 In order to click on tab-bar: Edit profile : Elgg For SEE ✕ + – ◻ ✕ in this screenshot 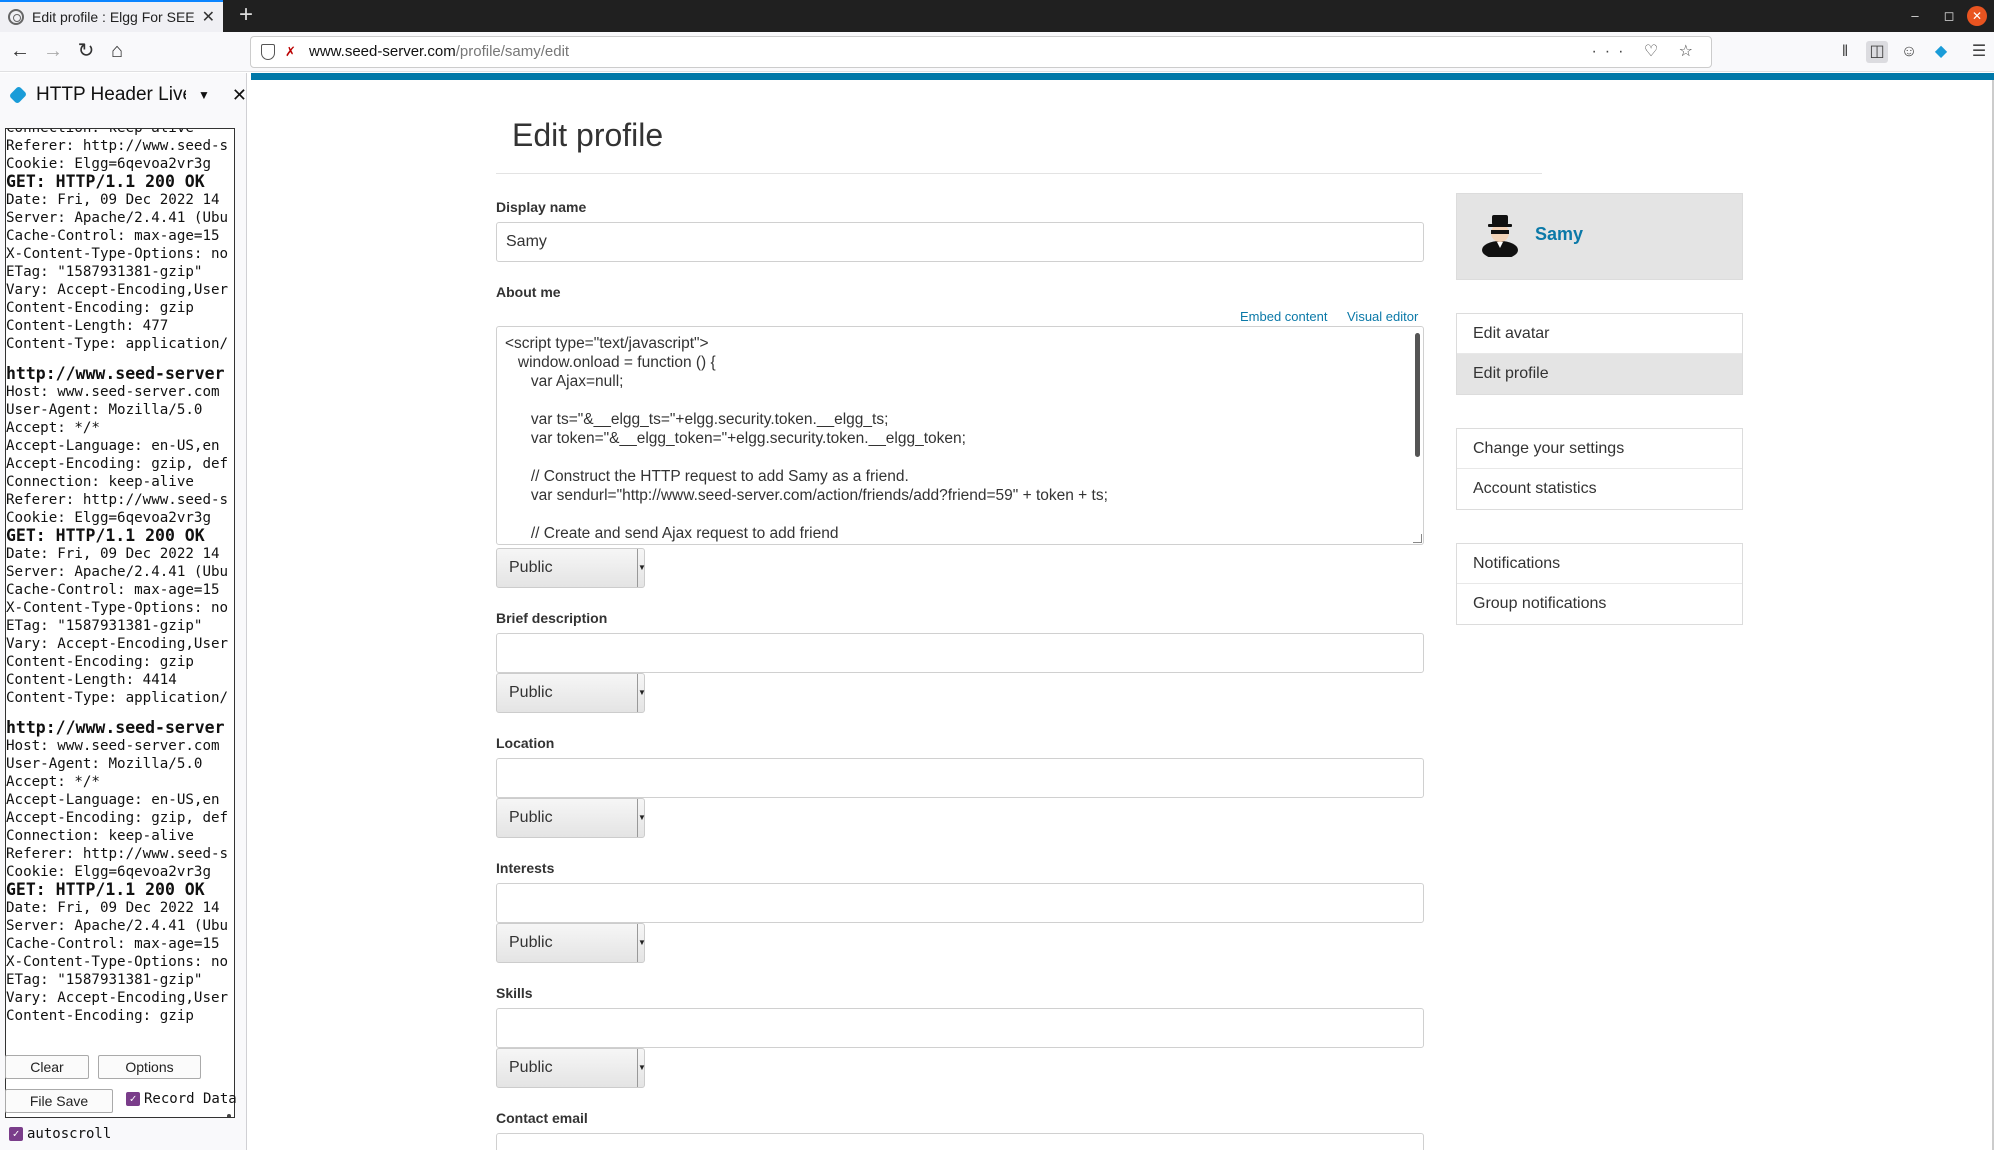, I will do `click(997, 16)`.